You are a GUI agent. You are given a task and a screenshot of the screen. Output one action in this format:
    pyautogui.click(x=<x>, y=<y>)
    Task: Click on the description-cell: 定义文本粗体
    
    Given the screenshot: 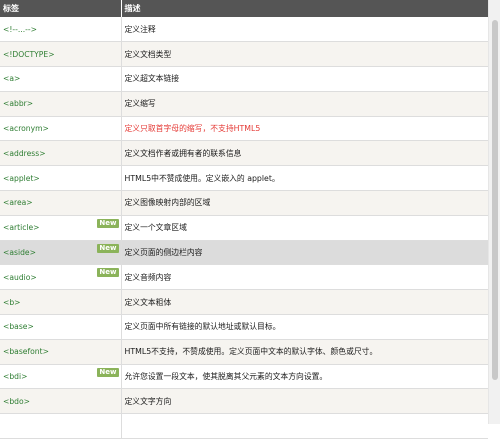 What is the action you would take?
    pyautogui.click(x=304, y=302)
    